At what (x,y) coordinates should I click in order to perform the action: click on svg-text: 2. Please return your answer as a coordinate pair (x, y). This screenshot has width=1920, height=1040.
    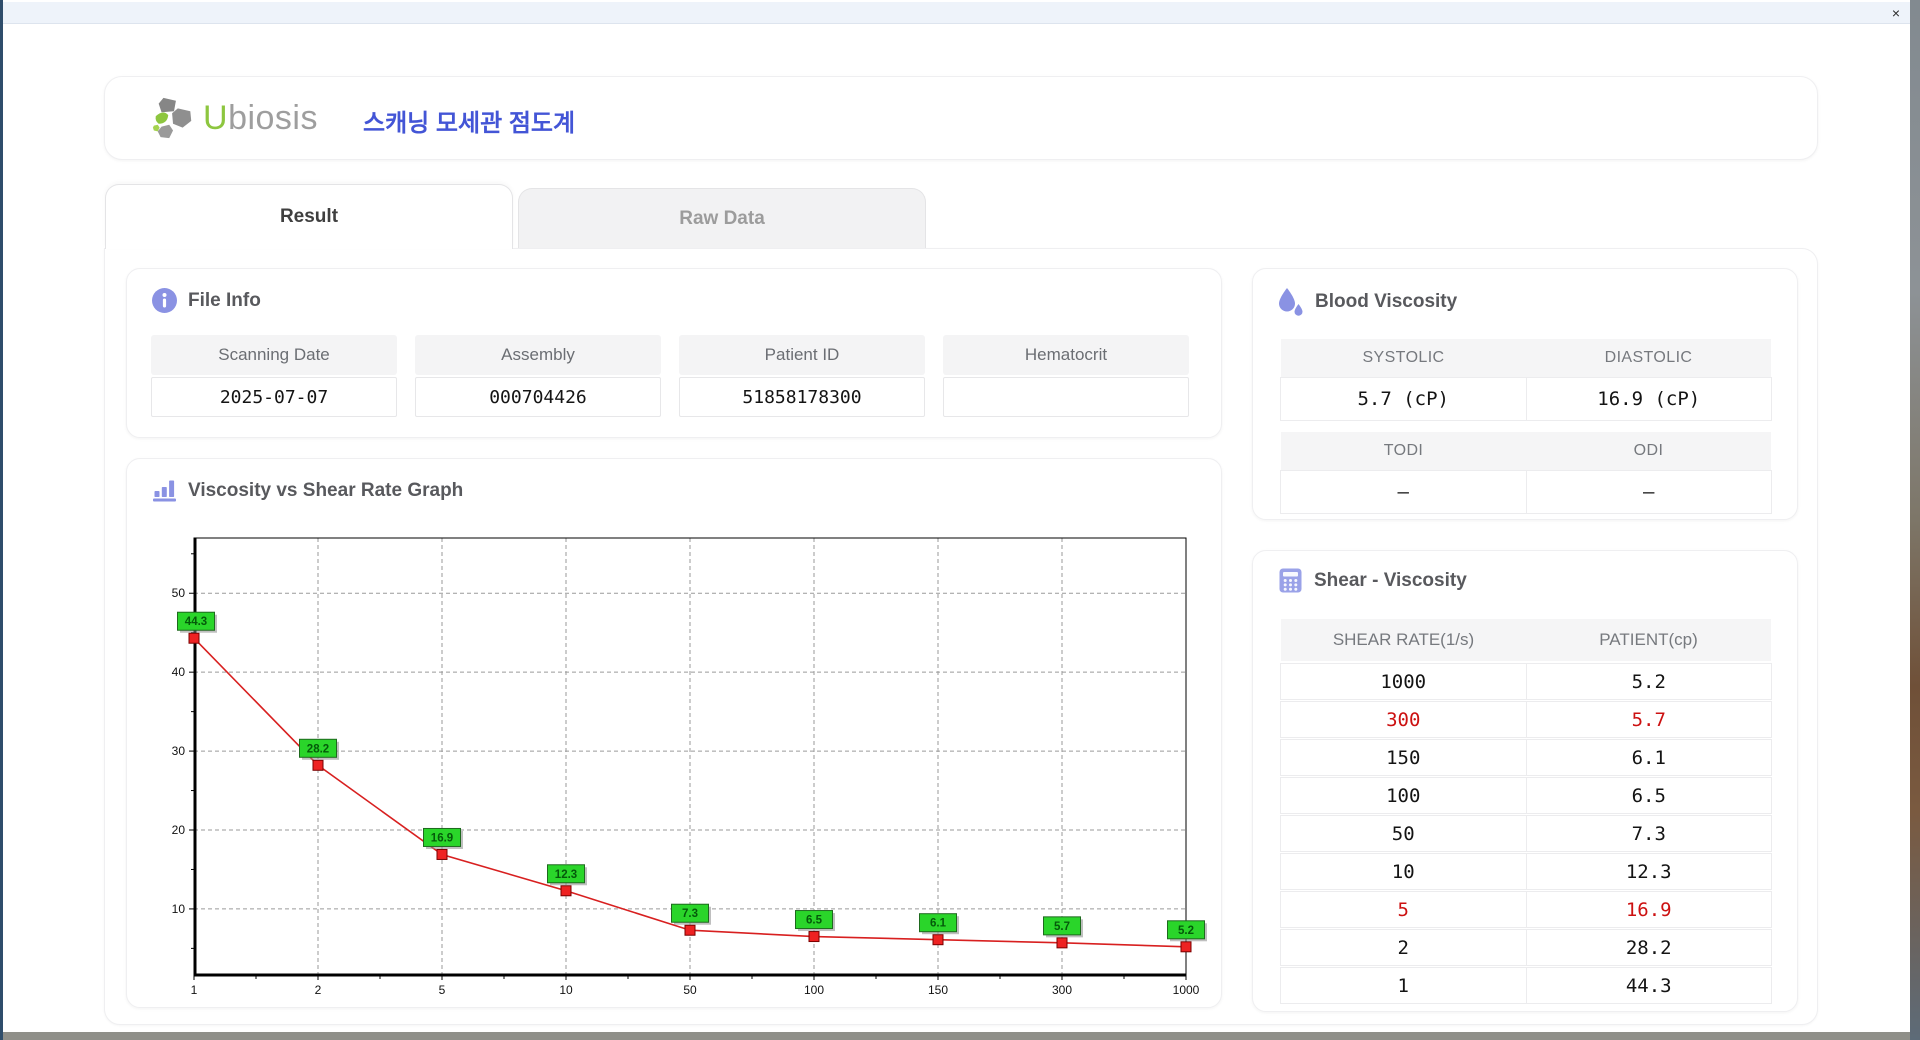
    Looking at the image, I should click on (318, 990).